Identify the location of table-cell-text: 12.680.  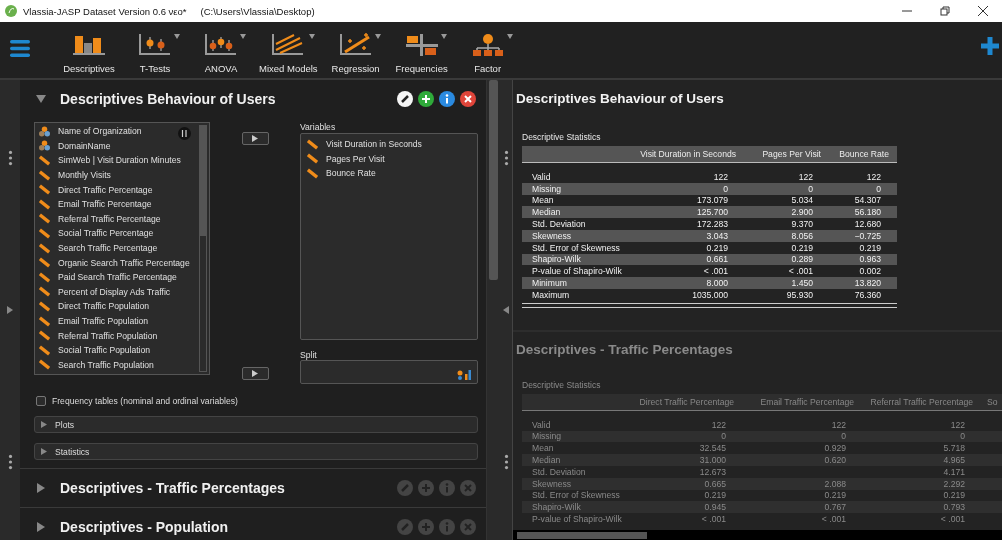
(867, 224).